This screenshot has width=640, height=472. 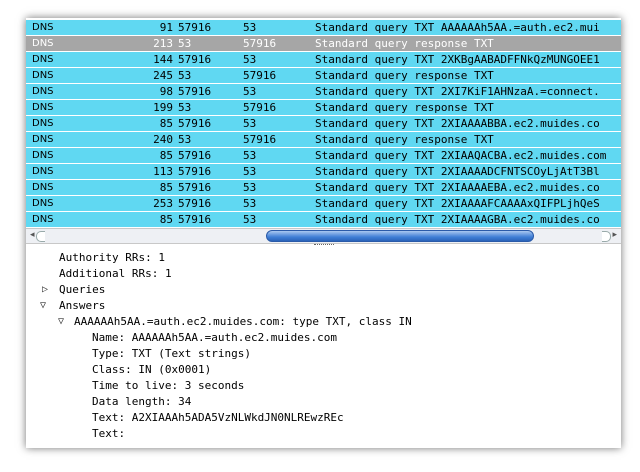 I want to click on answer-class-field: Class: IN (0x0001), so click(x=151, y=369).